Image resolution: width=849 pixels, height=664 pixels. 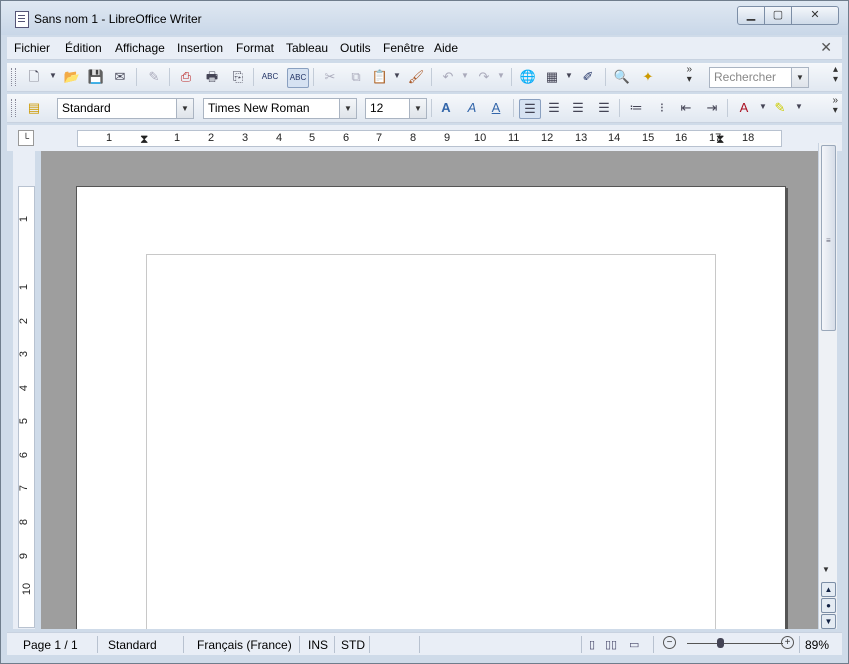 I want to click on toolbar-overflow-icon: ▴ ▾, so click(x=835, y=75).